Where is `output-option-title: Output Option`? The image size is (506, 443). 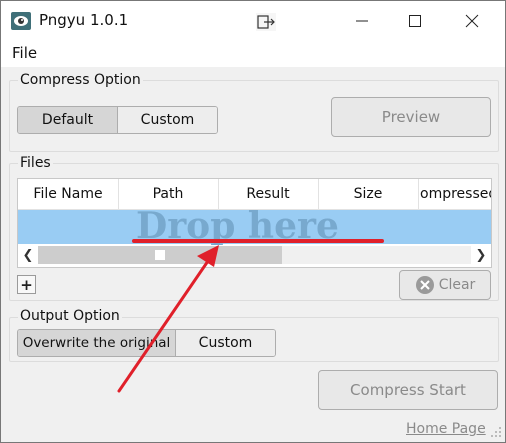 output-option-title: Output Option is located at coordinates (70, 316).